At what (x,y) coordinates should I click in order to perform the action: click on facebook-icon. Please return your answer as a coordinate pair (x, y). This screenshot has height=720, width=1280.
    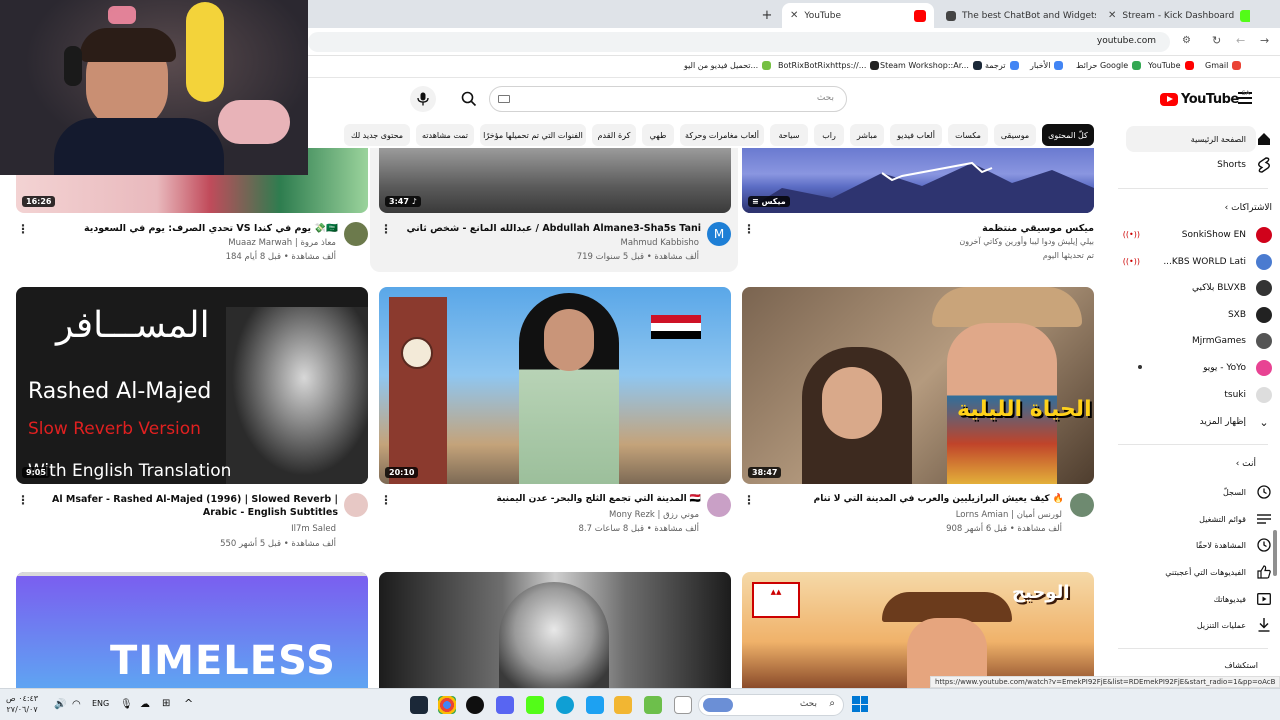
    Looking at the image, I should click on (595, 705).